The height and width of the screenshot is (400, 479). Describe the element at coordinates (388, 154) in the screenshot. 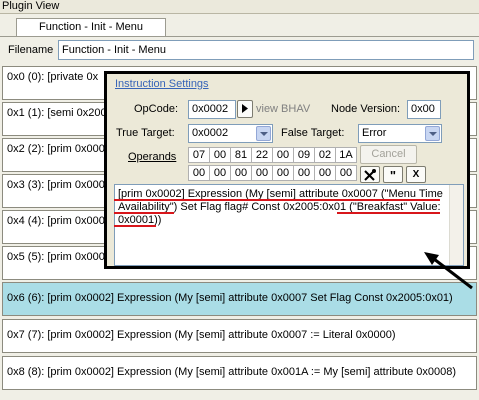

I see `cancel-button: Cancel` at that location.